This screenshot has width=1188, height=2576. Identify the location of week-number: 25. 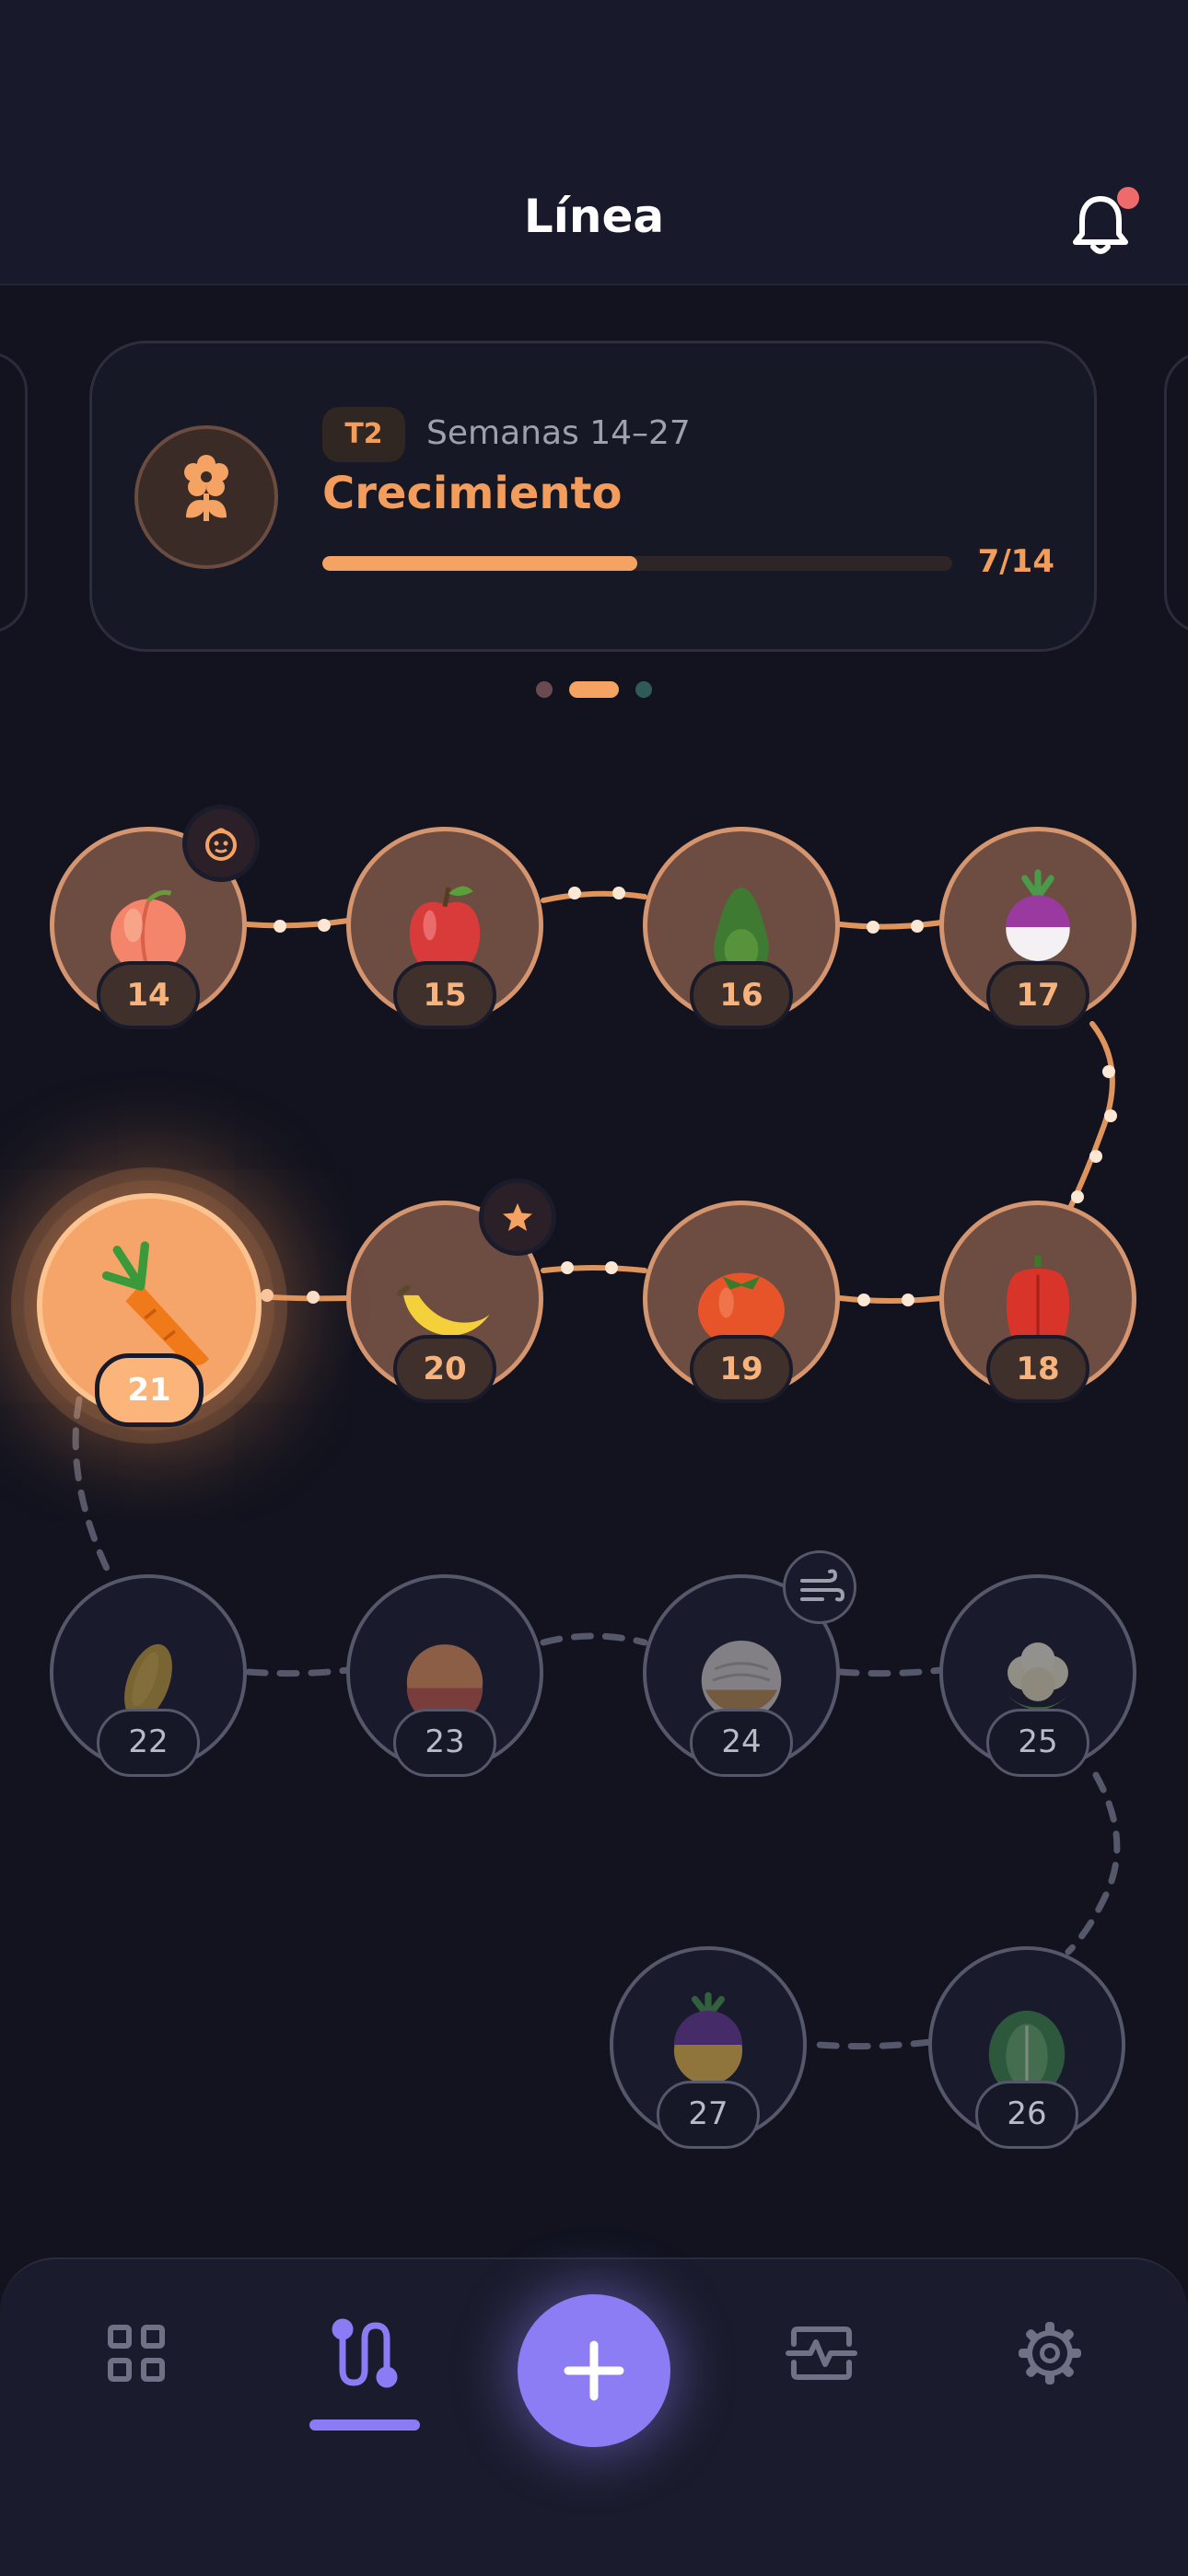
(1037, 1743).